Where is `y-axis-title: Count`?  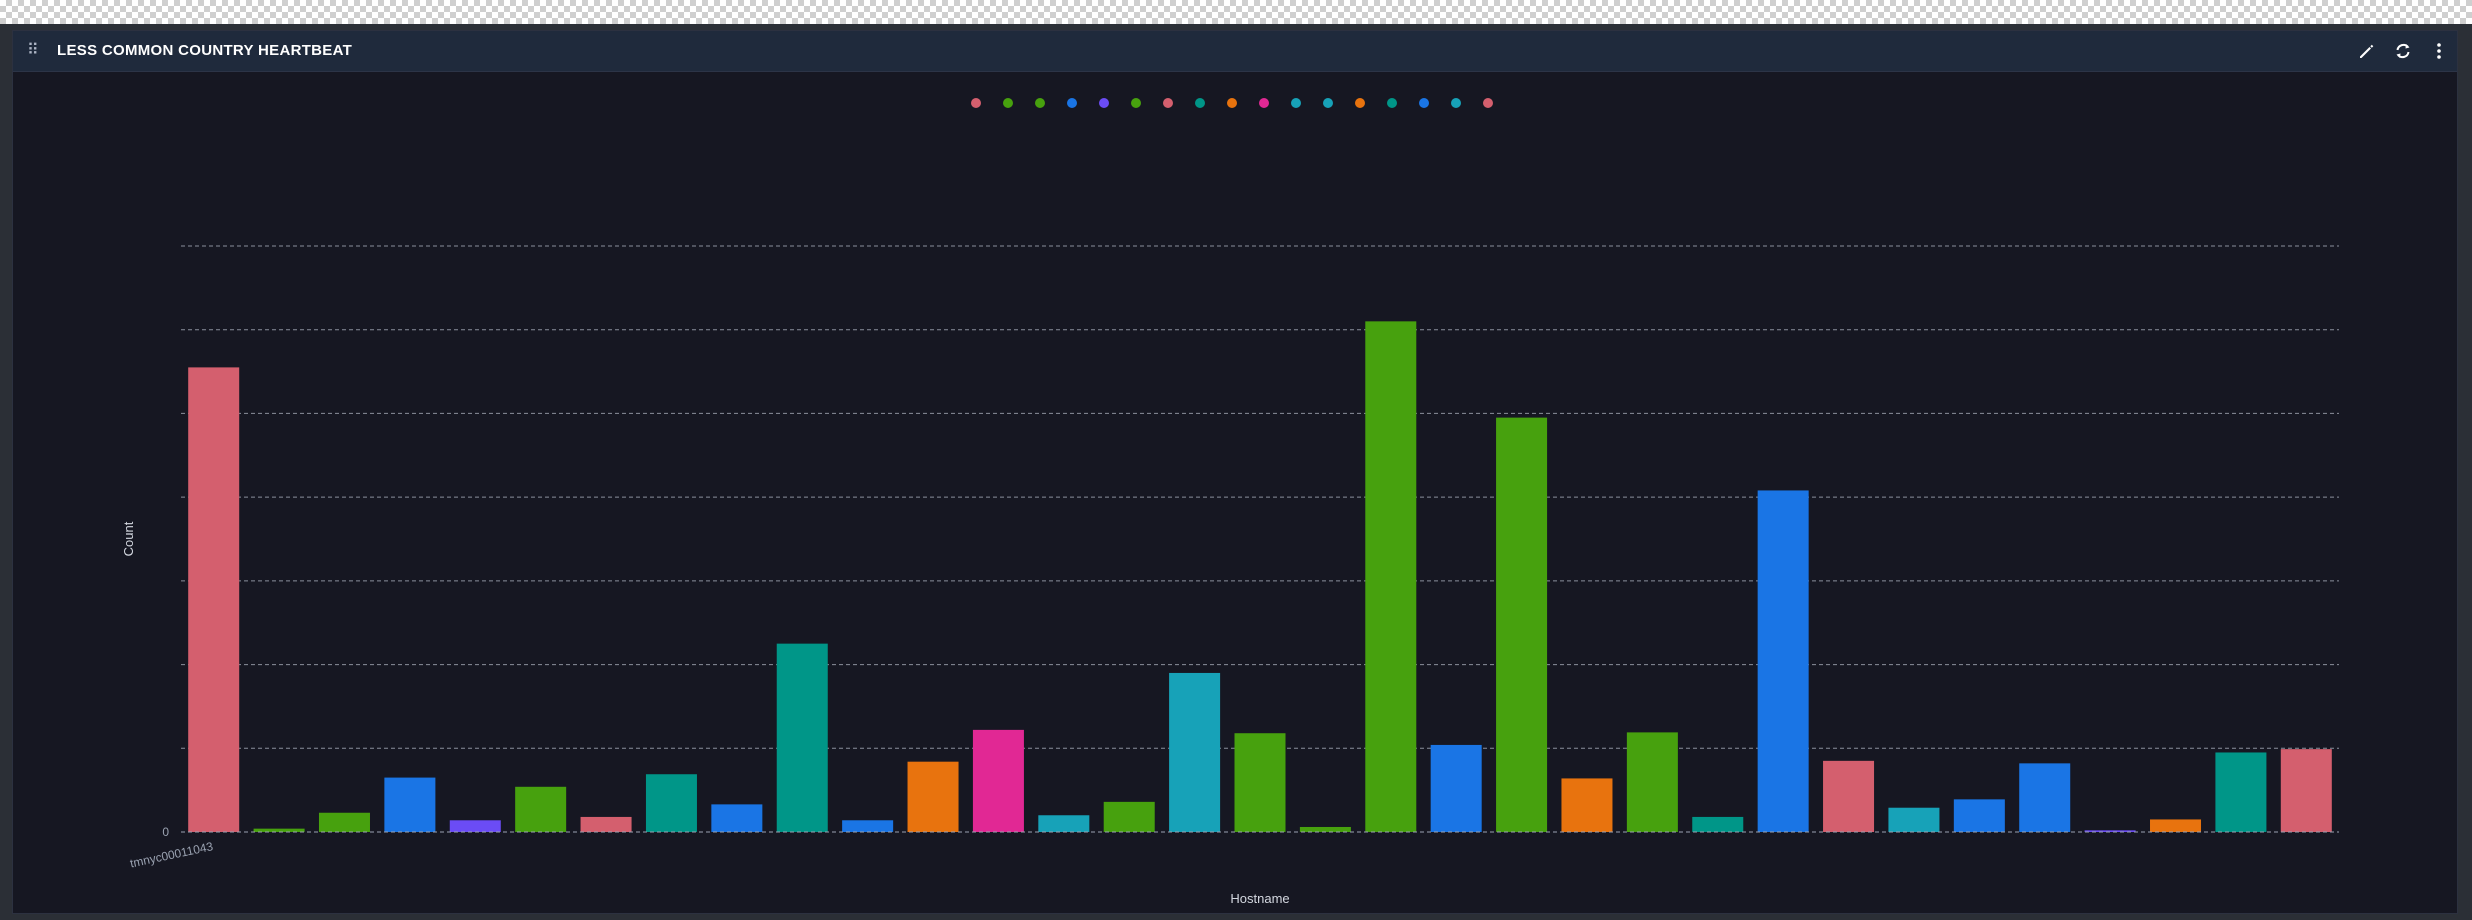
y-axis-title: Count is located at coordinates (128, 538).